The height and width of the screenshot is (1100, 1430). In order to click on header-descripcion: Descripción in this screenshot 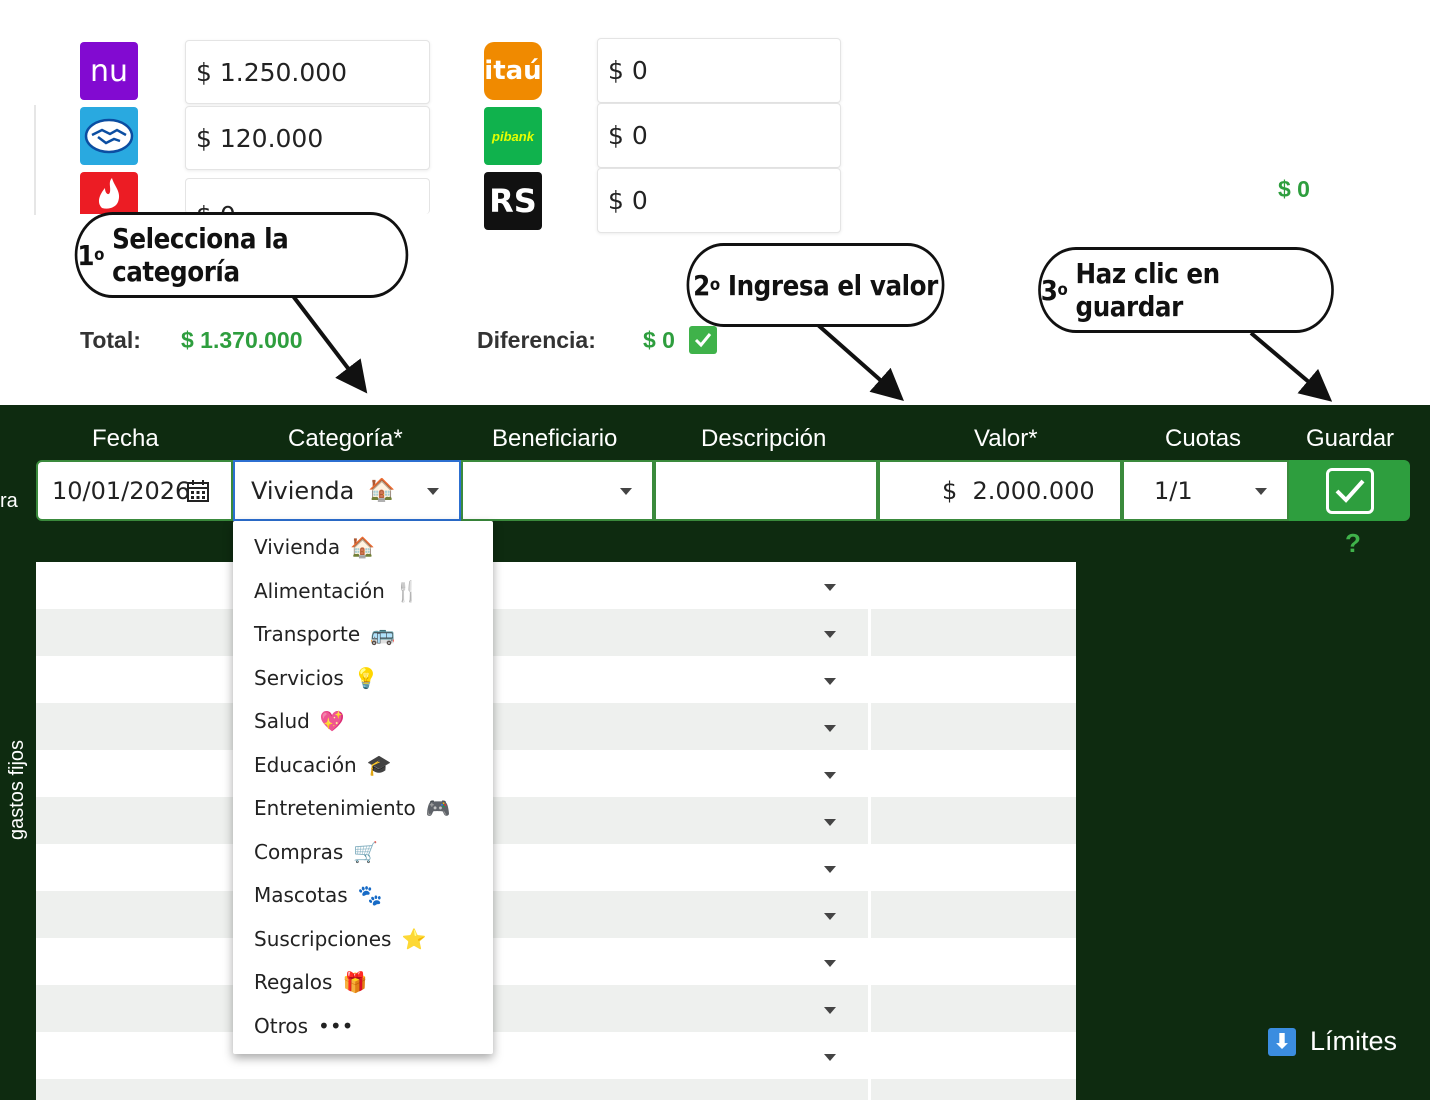, I will do `click(764, 438)`.